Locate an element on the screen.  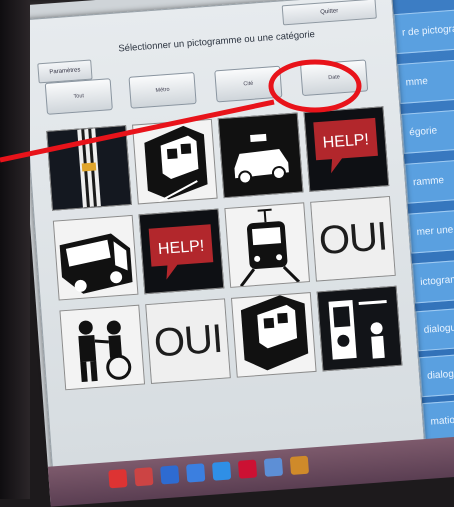
bus-icon is located at coordinates (95, 257).